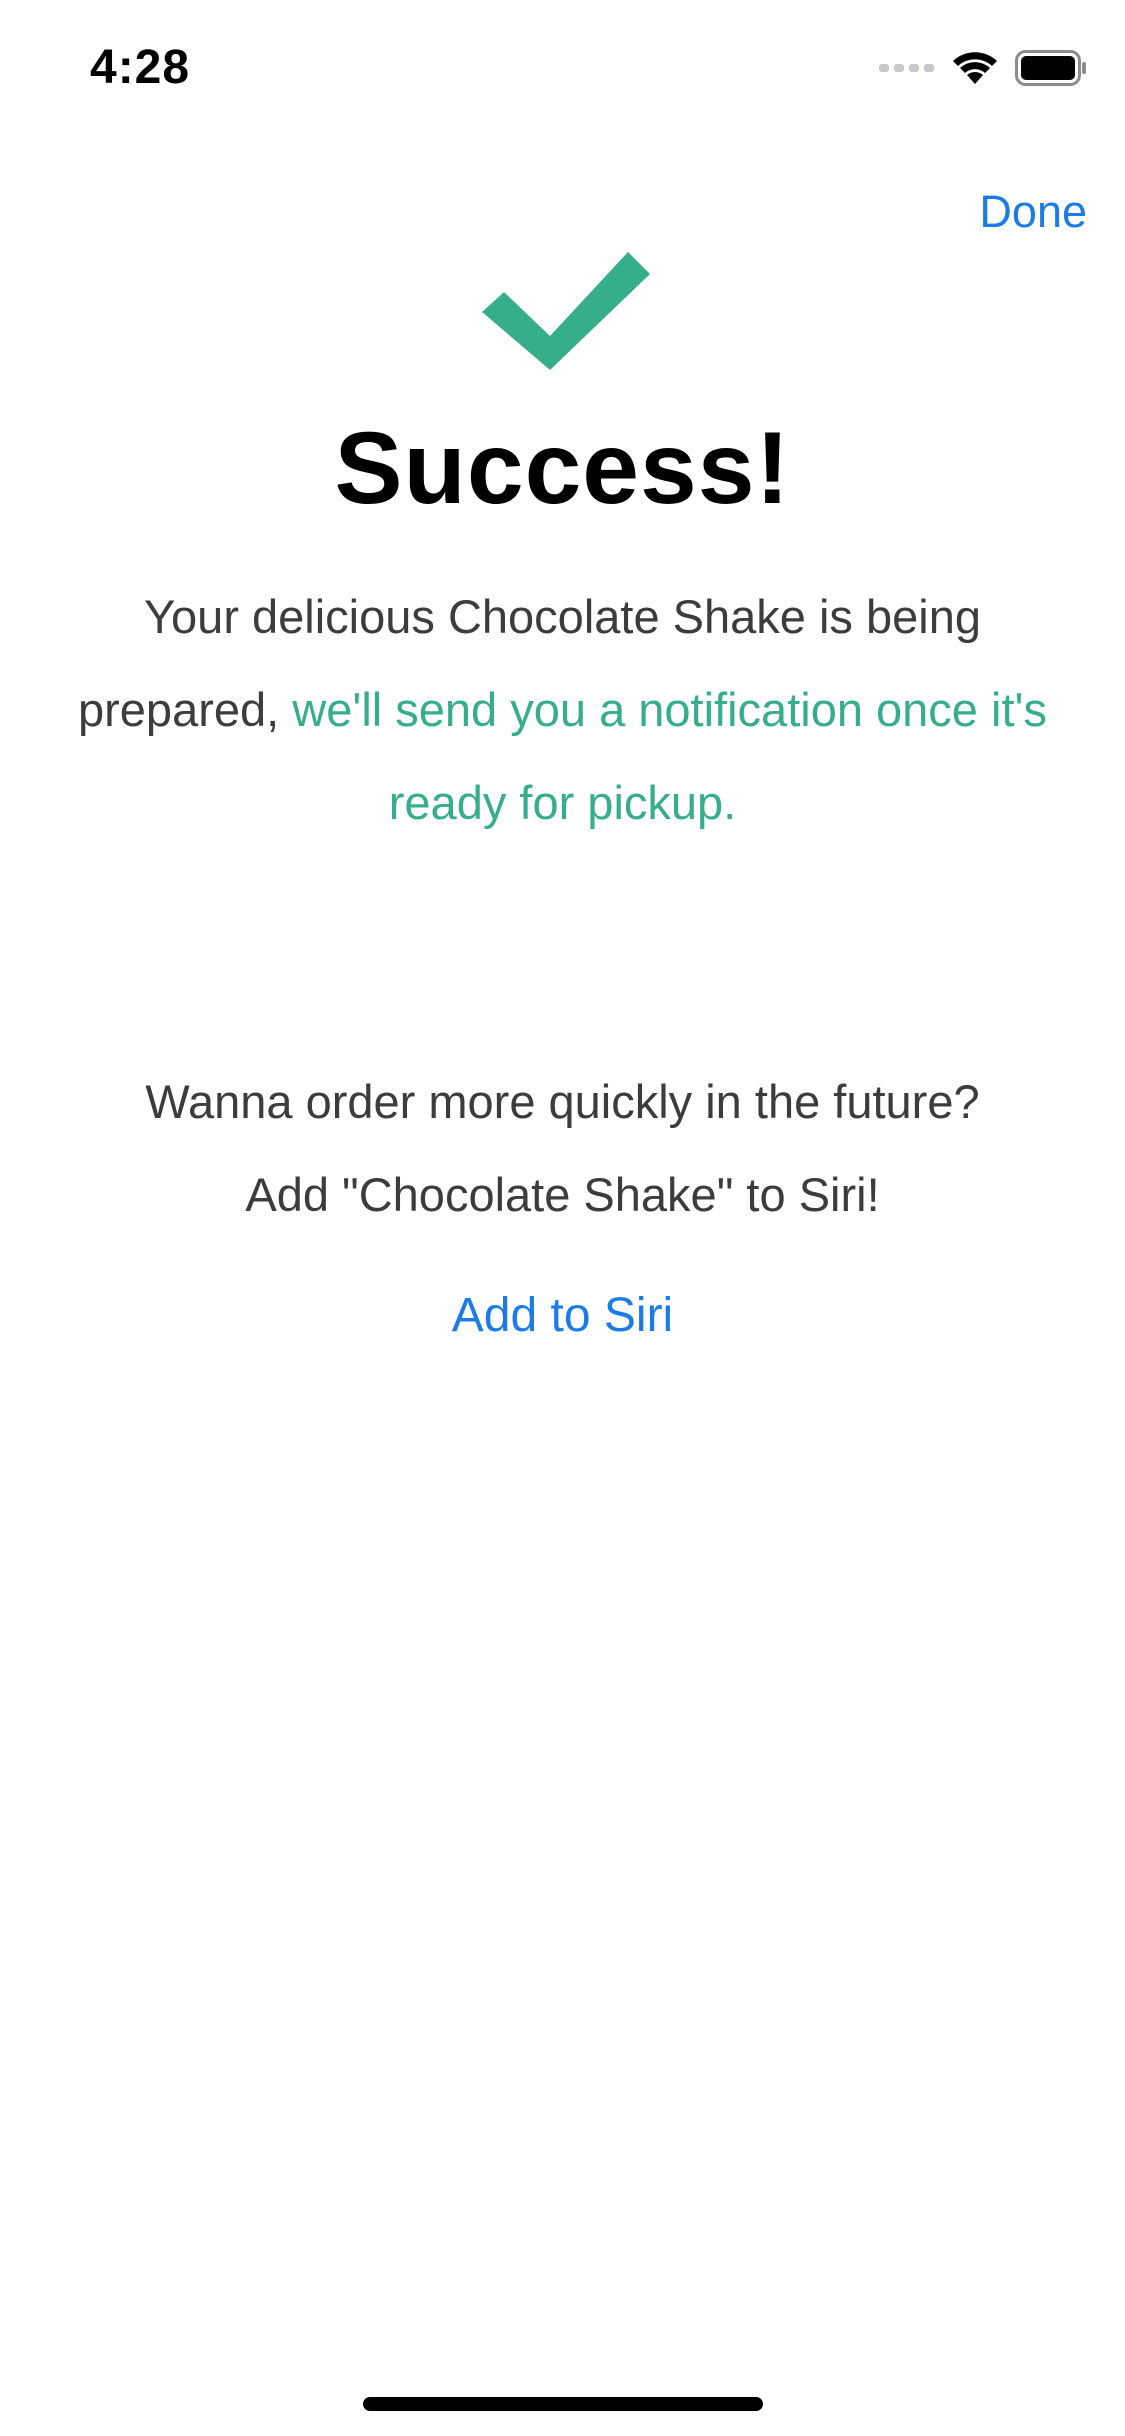 The image size is (1125, 2436). I want to click on siri-prompt-line: Wanna order more quickly in the future?, so click(562, 1101).